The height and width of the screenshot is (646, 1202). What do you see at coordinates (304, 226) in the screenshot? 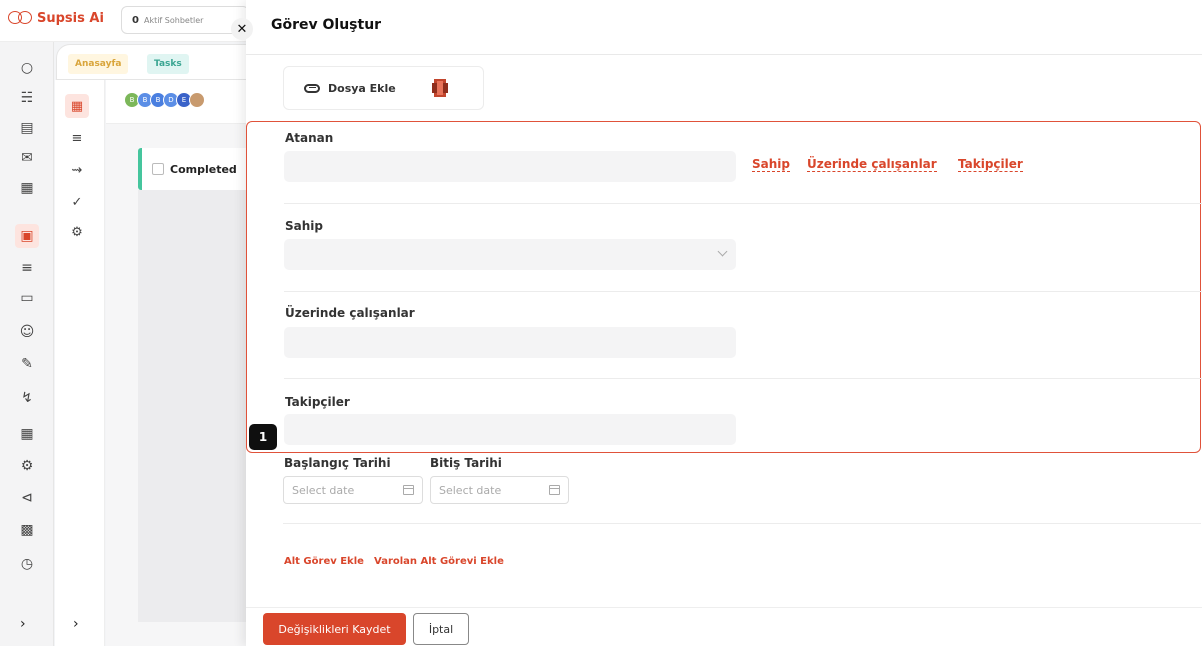
I see `owner-label: Sahip` at bounding box center [304, 226].